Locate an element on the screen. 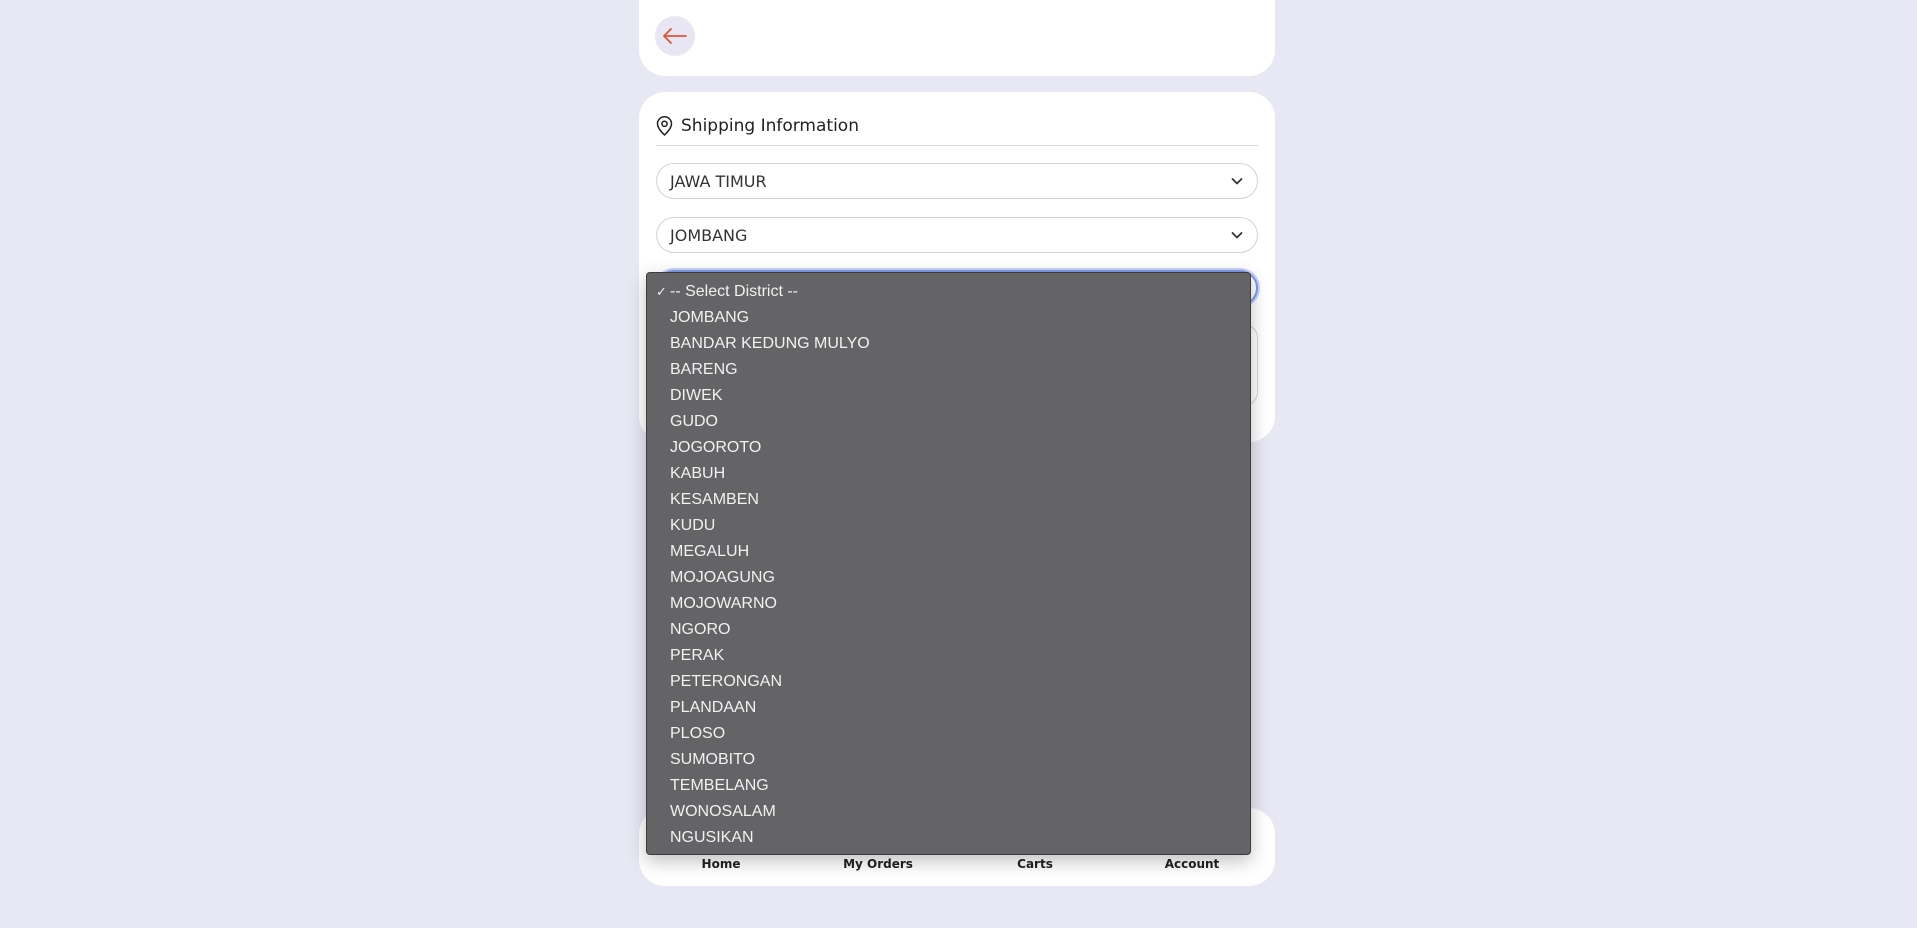 The image size is (1917, 928). district-option-placeholder: ✓ -- Select District -- is located at coordinates (948, 292).